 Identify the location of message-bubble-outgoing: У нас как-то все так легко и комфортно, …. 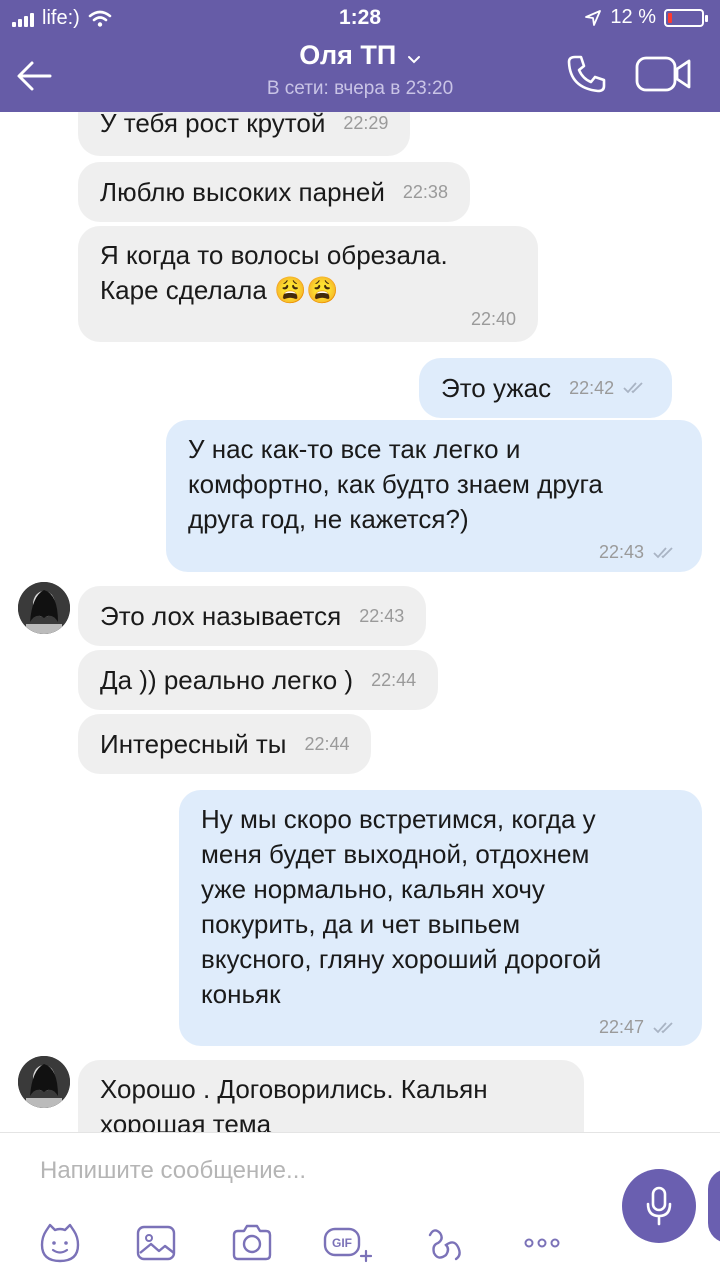
(434, 496).